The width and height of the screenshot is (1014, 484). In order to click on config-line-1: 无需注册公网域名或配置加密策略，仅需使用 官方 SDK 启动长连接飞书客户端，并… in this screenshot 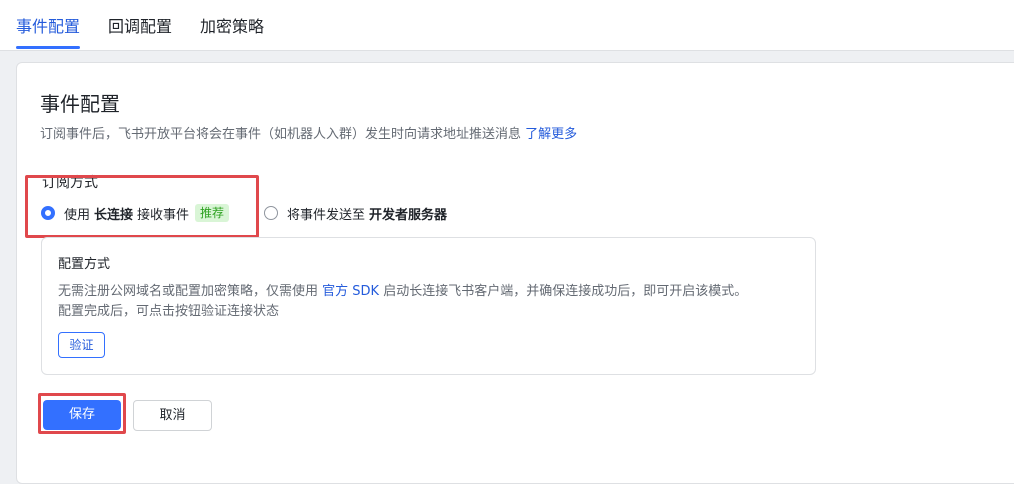, I will do `click(402, 292)`.